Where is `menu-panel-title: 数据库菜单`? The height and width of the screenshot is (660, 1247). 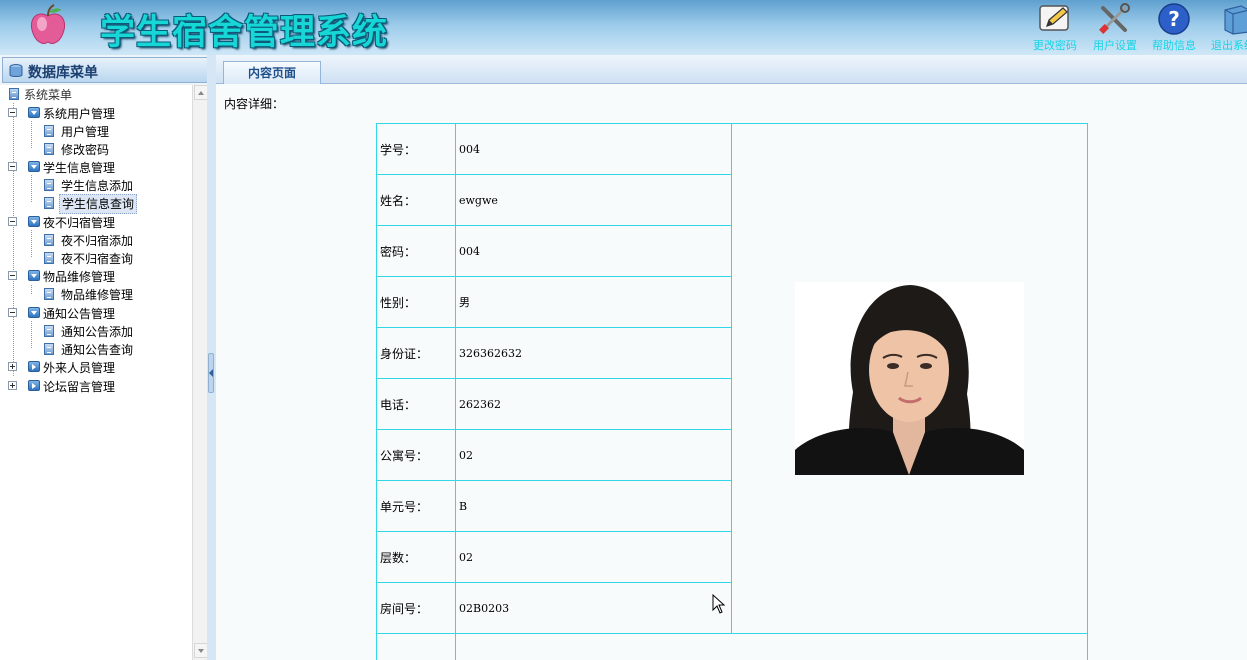 menu-panel-title: 数据库菜单 is located at coordinates (63, 73).